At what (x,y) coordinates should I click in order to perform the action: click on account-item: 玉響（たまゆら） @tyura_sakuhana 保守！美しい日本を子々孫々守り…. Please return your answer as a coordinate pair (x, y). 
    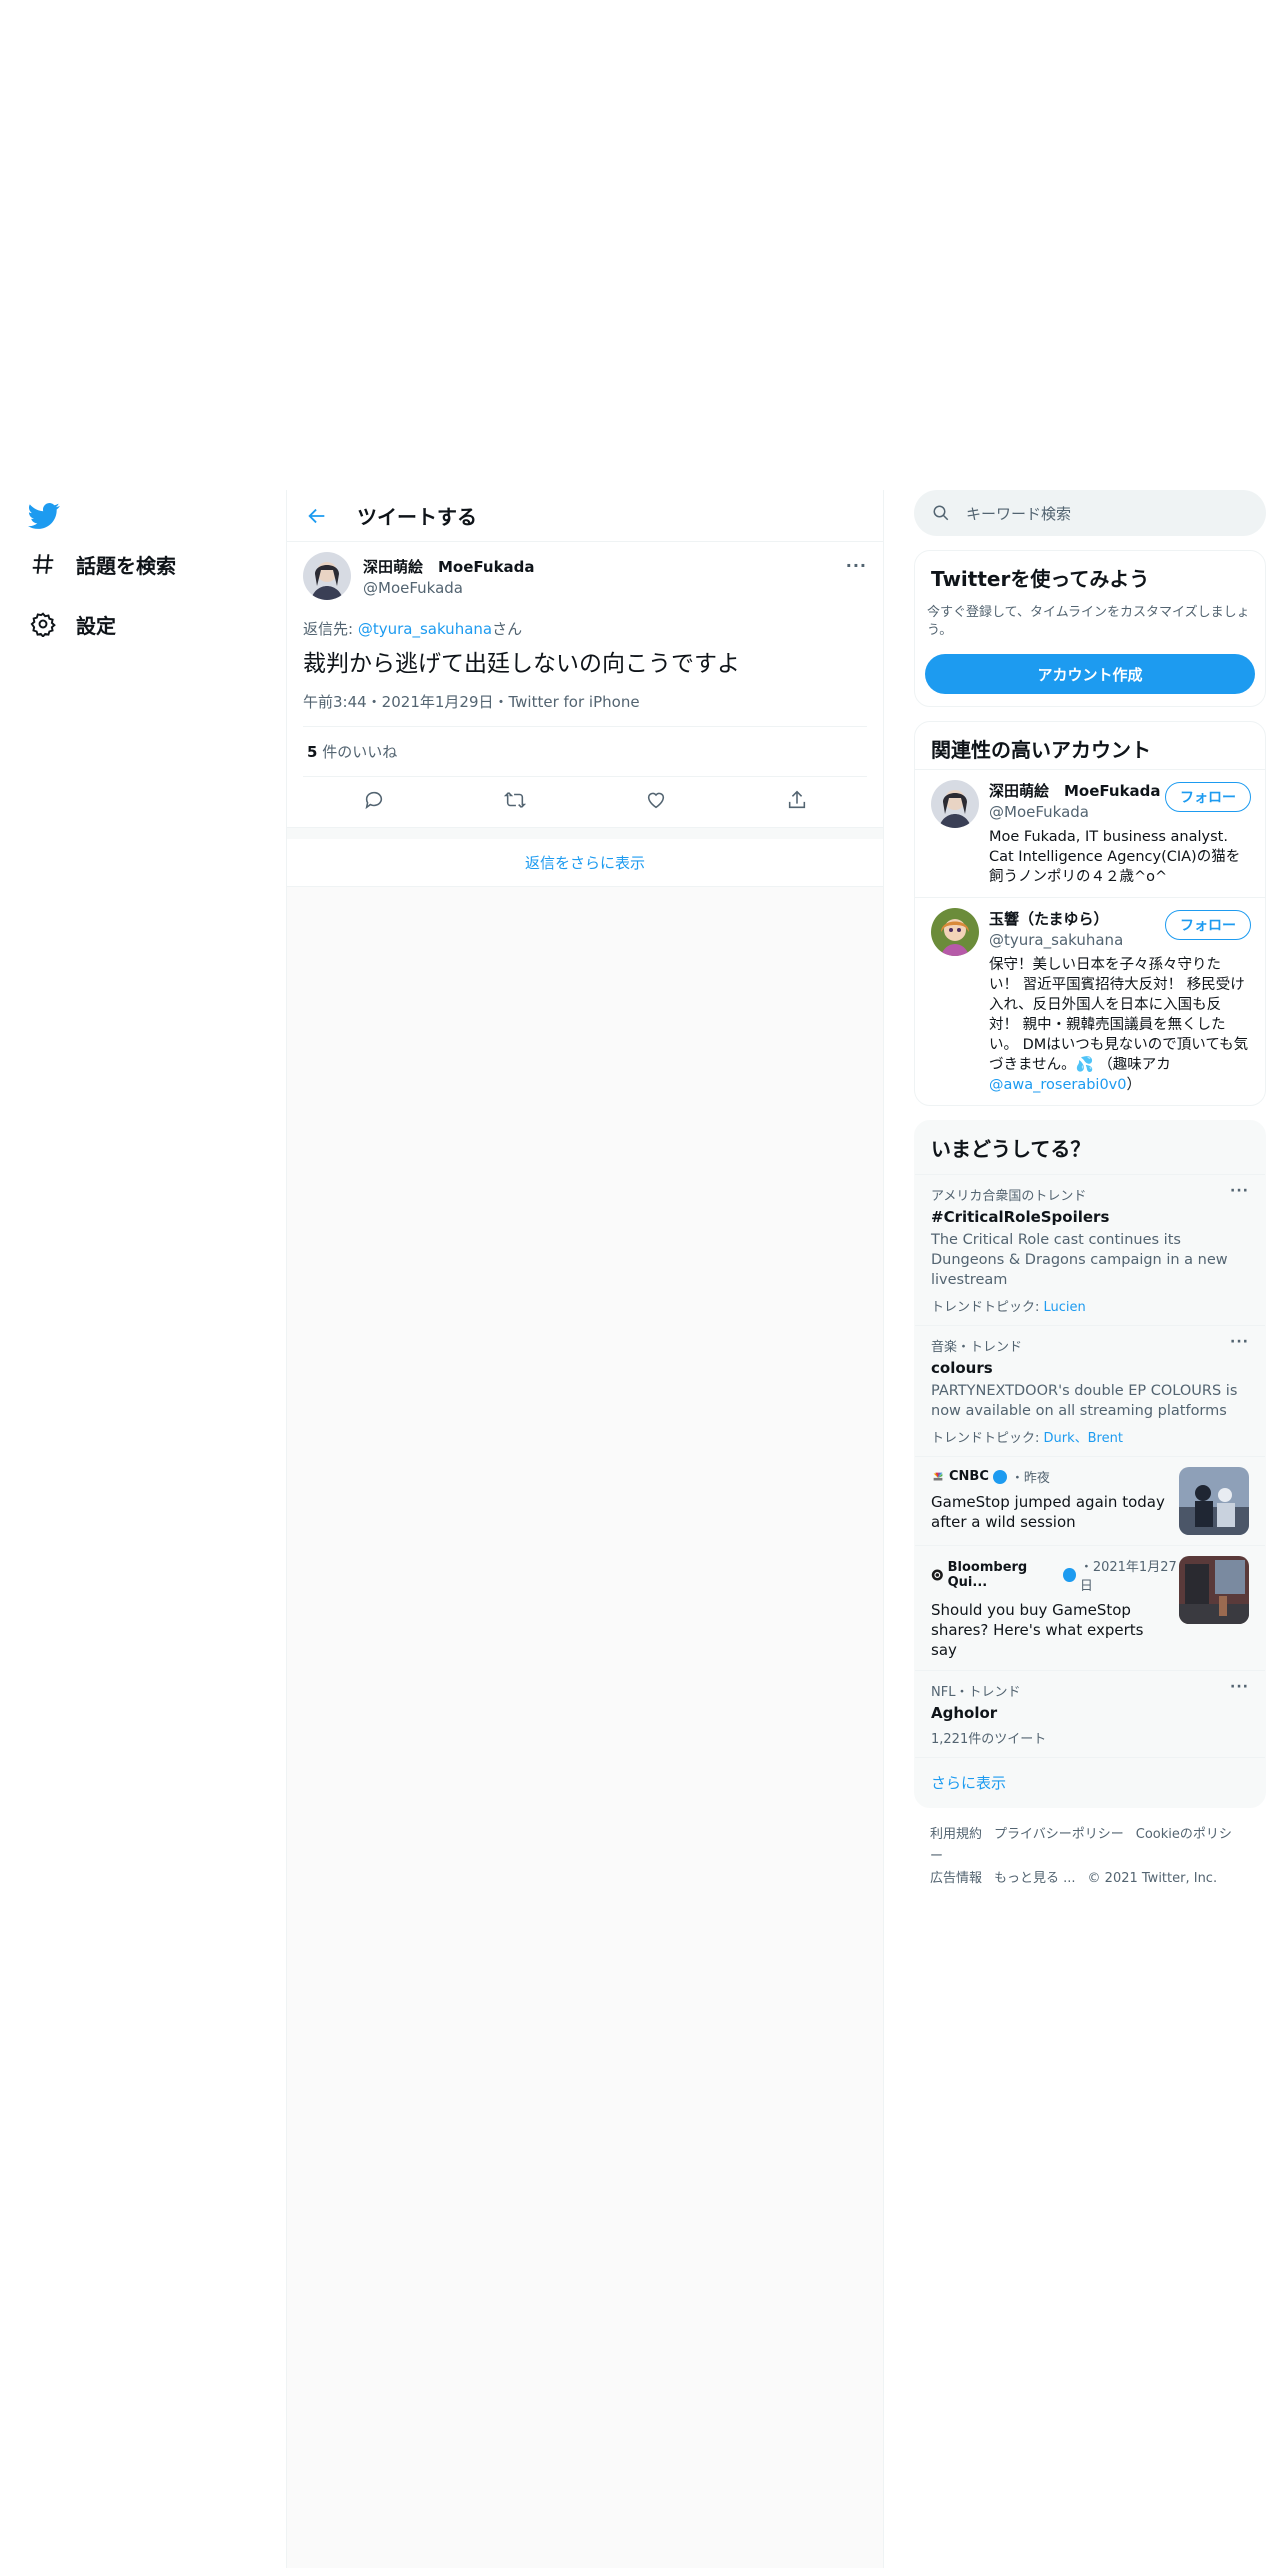
    Looking at the image, I should click on (1090, 1001).